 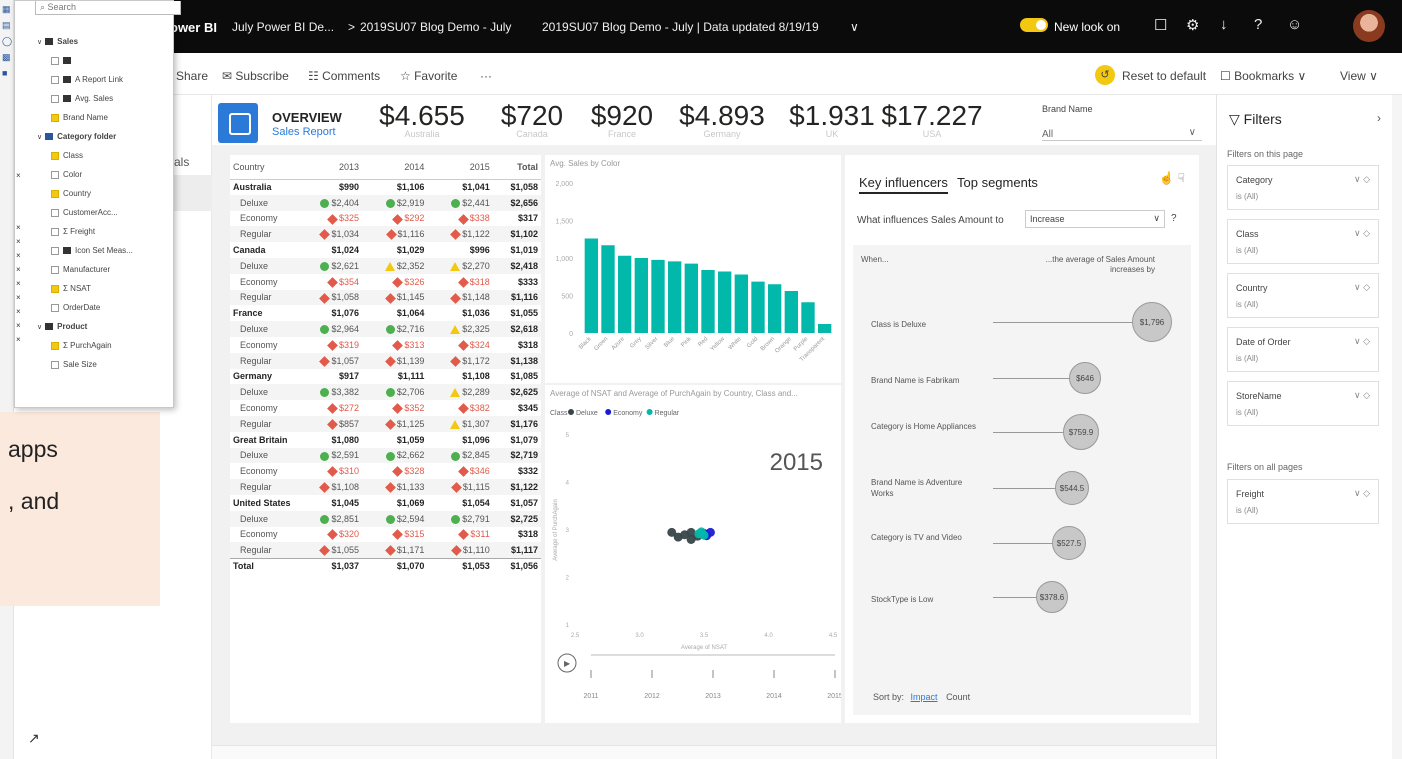 I want to click on filter-card: Country is (All) ∨ ◇, so click(x=1303, y=295).